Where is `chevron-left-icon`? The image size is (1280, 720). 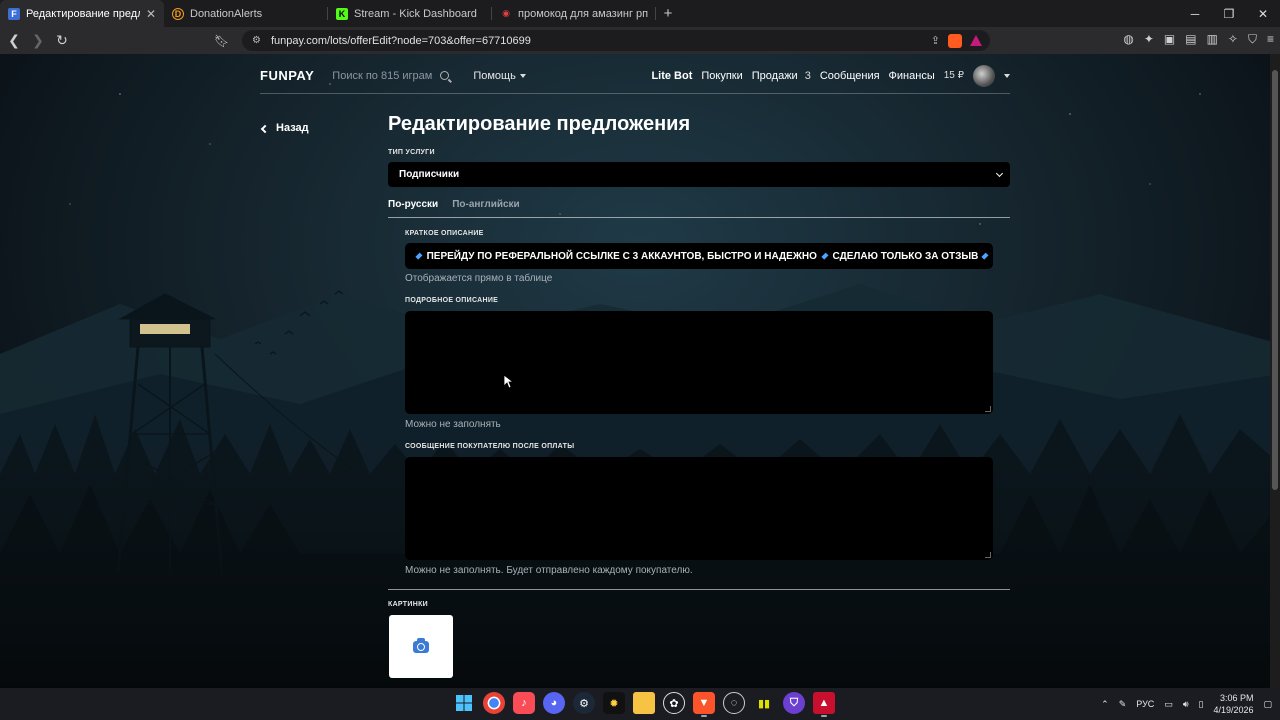
chevron-left-icon is located at coordinates (265, 128).